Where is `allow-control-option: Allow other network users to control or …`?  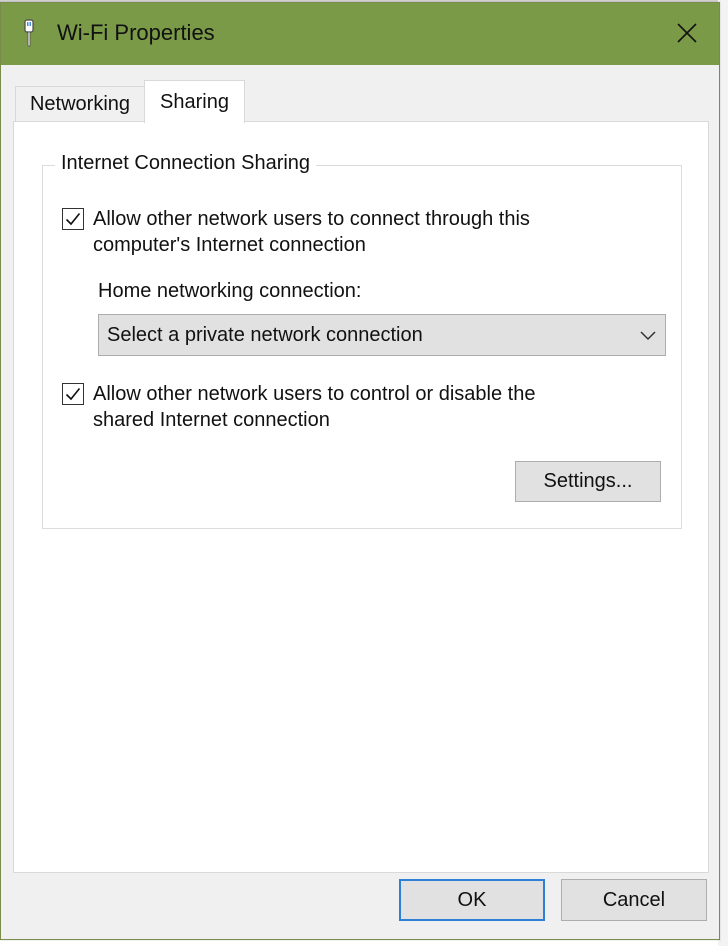
allow-control-option: Allow other network users to control or … is located at coordinates (337, 407).